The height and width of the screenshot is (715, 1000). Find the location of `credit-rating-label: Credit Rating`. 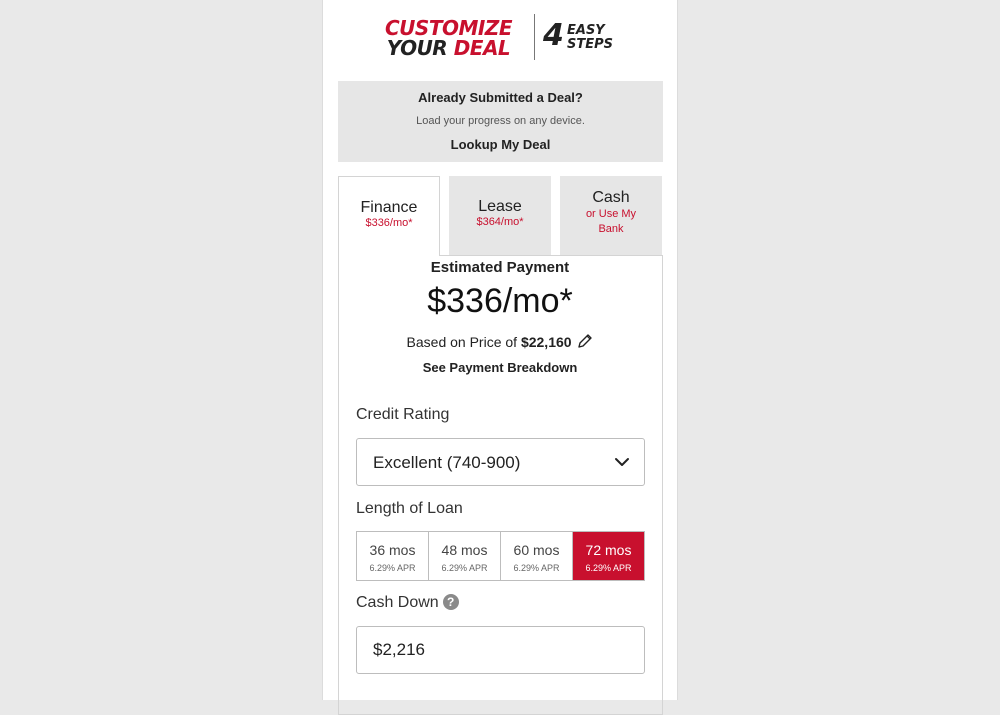

credit-rating-label: Credit Rating is located at coordinates (403, 414).